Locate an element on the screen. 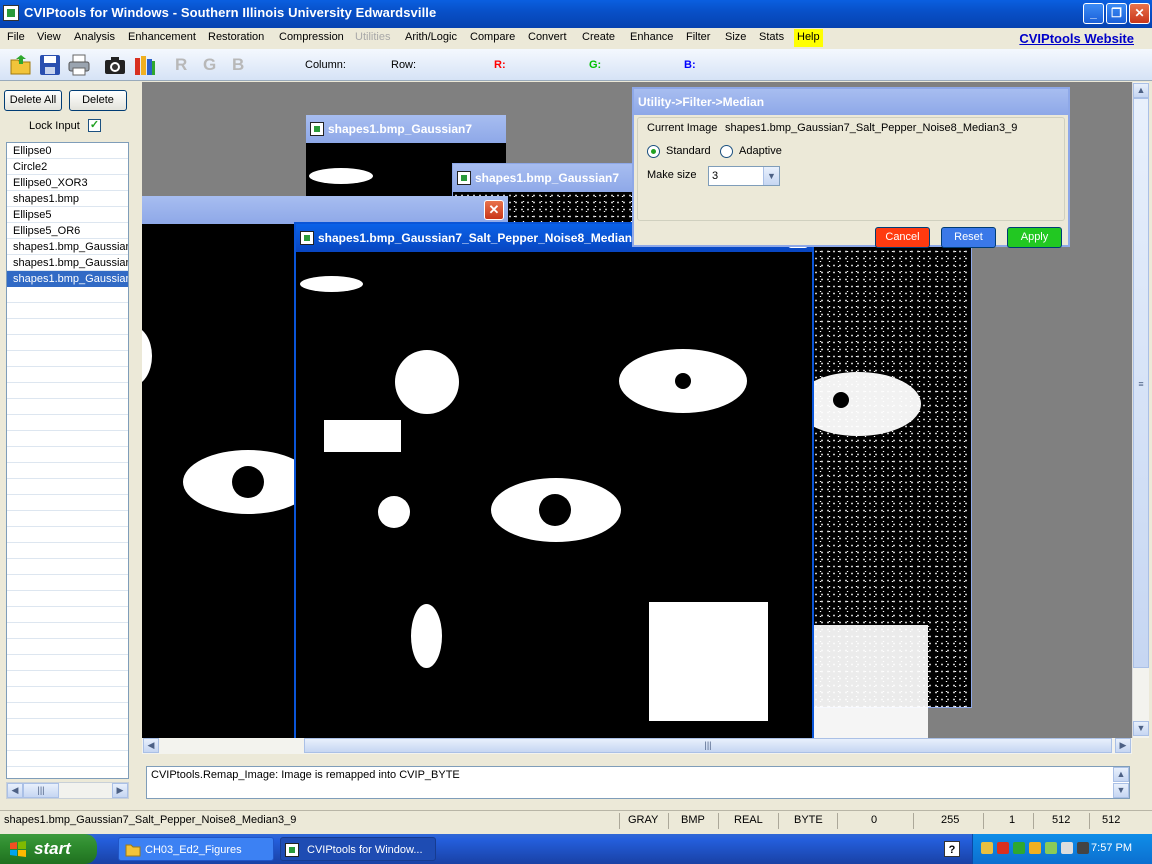  g-channel-button: G is located at coordinates (209, 65).